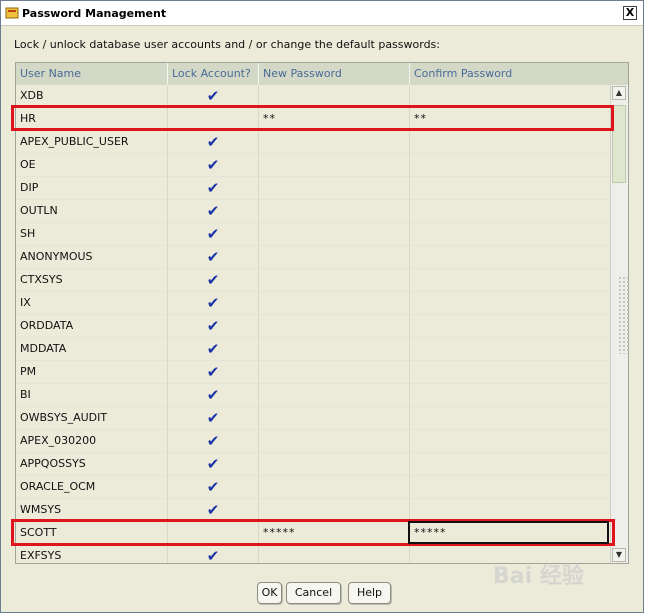  Describe the element at coordinates (92, 349) in the screenshot. I see `user-name-cell: MDDATA` at that location.